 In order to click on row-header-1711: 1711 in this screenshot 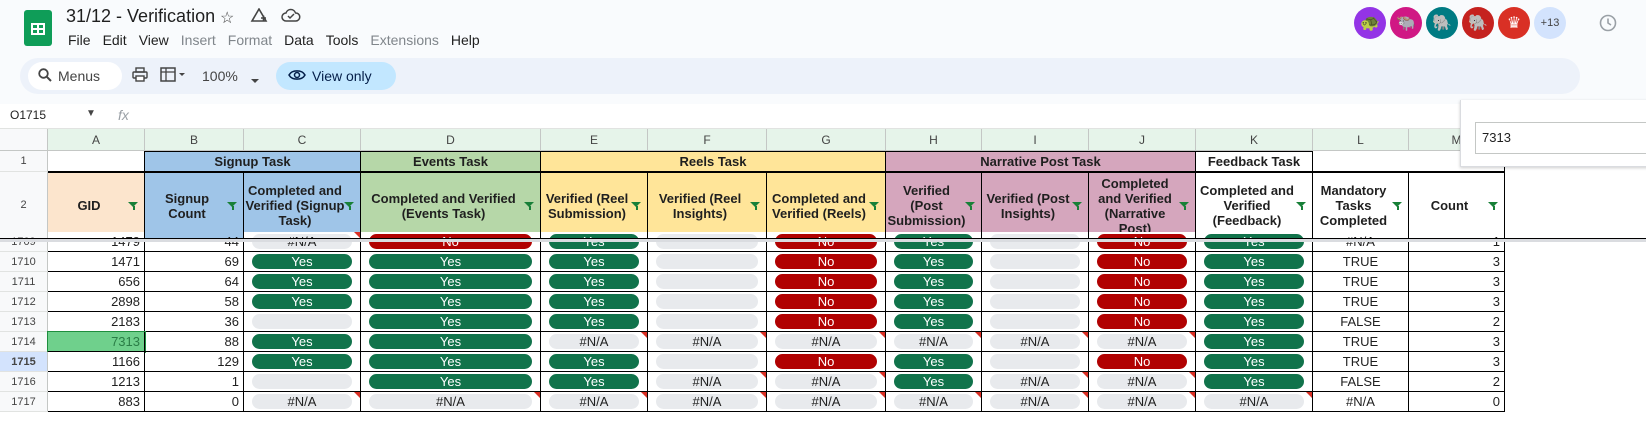, I will do `click(24, 282)`.